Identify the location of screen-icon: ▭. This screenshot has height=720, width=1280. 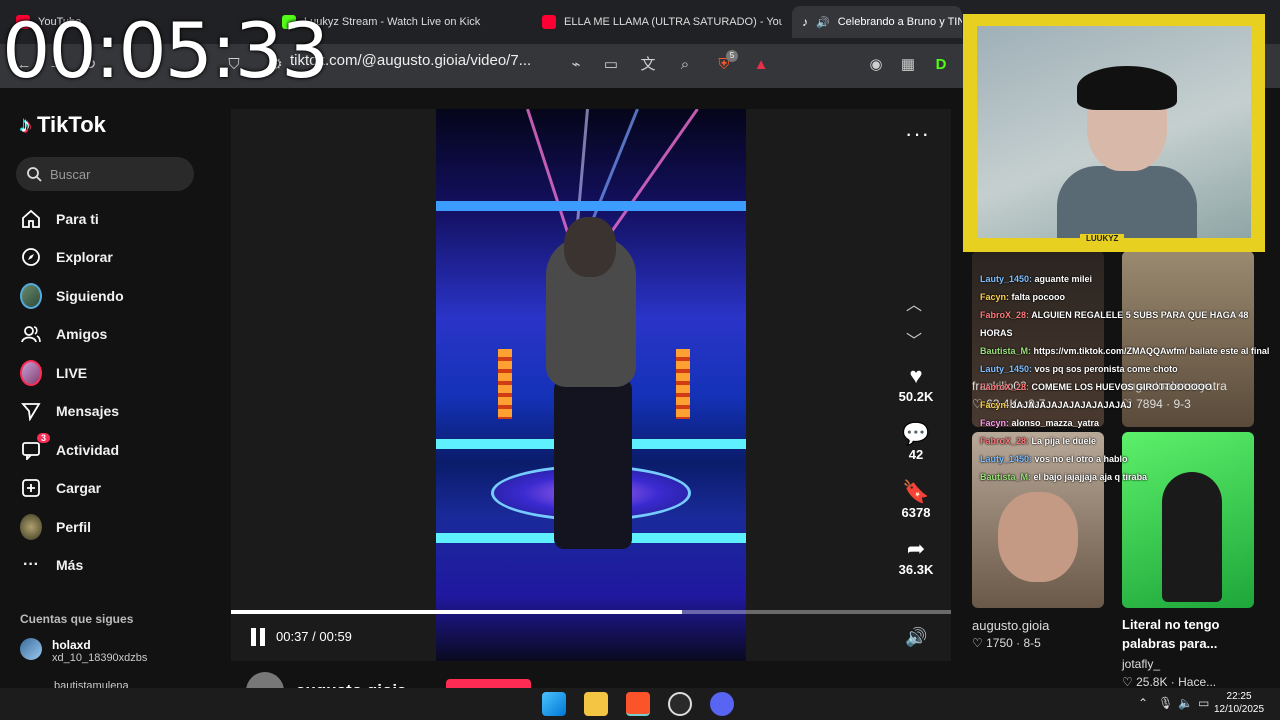
(611, 65).